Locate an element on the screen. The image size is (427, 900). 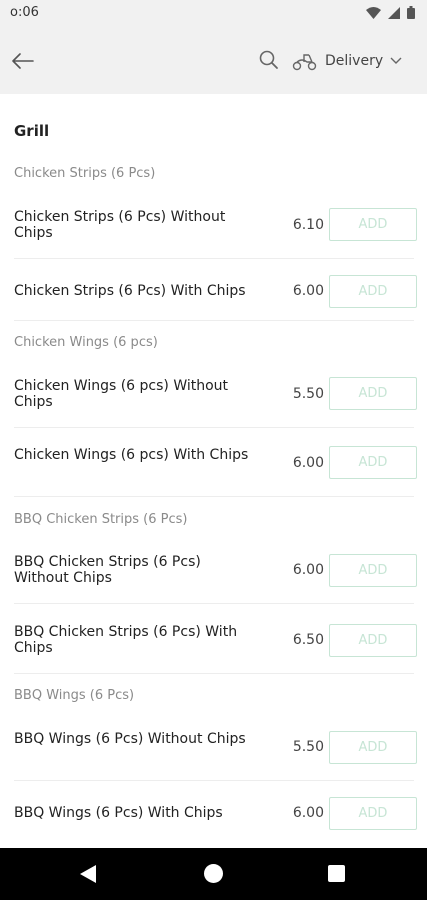
delivery-label: Delivery is located at coordinates (354, 61).